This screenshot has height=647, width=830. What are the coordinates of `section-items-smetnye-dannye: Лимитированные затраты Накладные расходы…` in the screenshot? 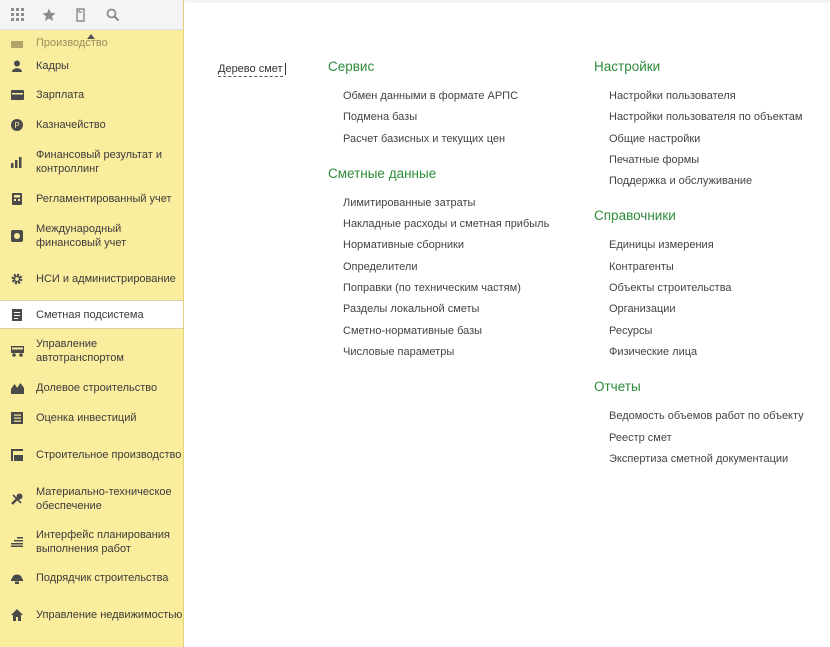 It's located at (463, 278).